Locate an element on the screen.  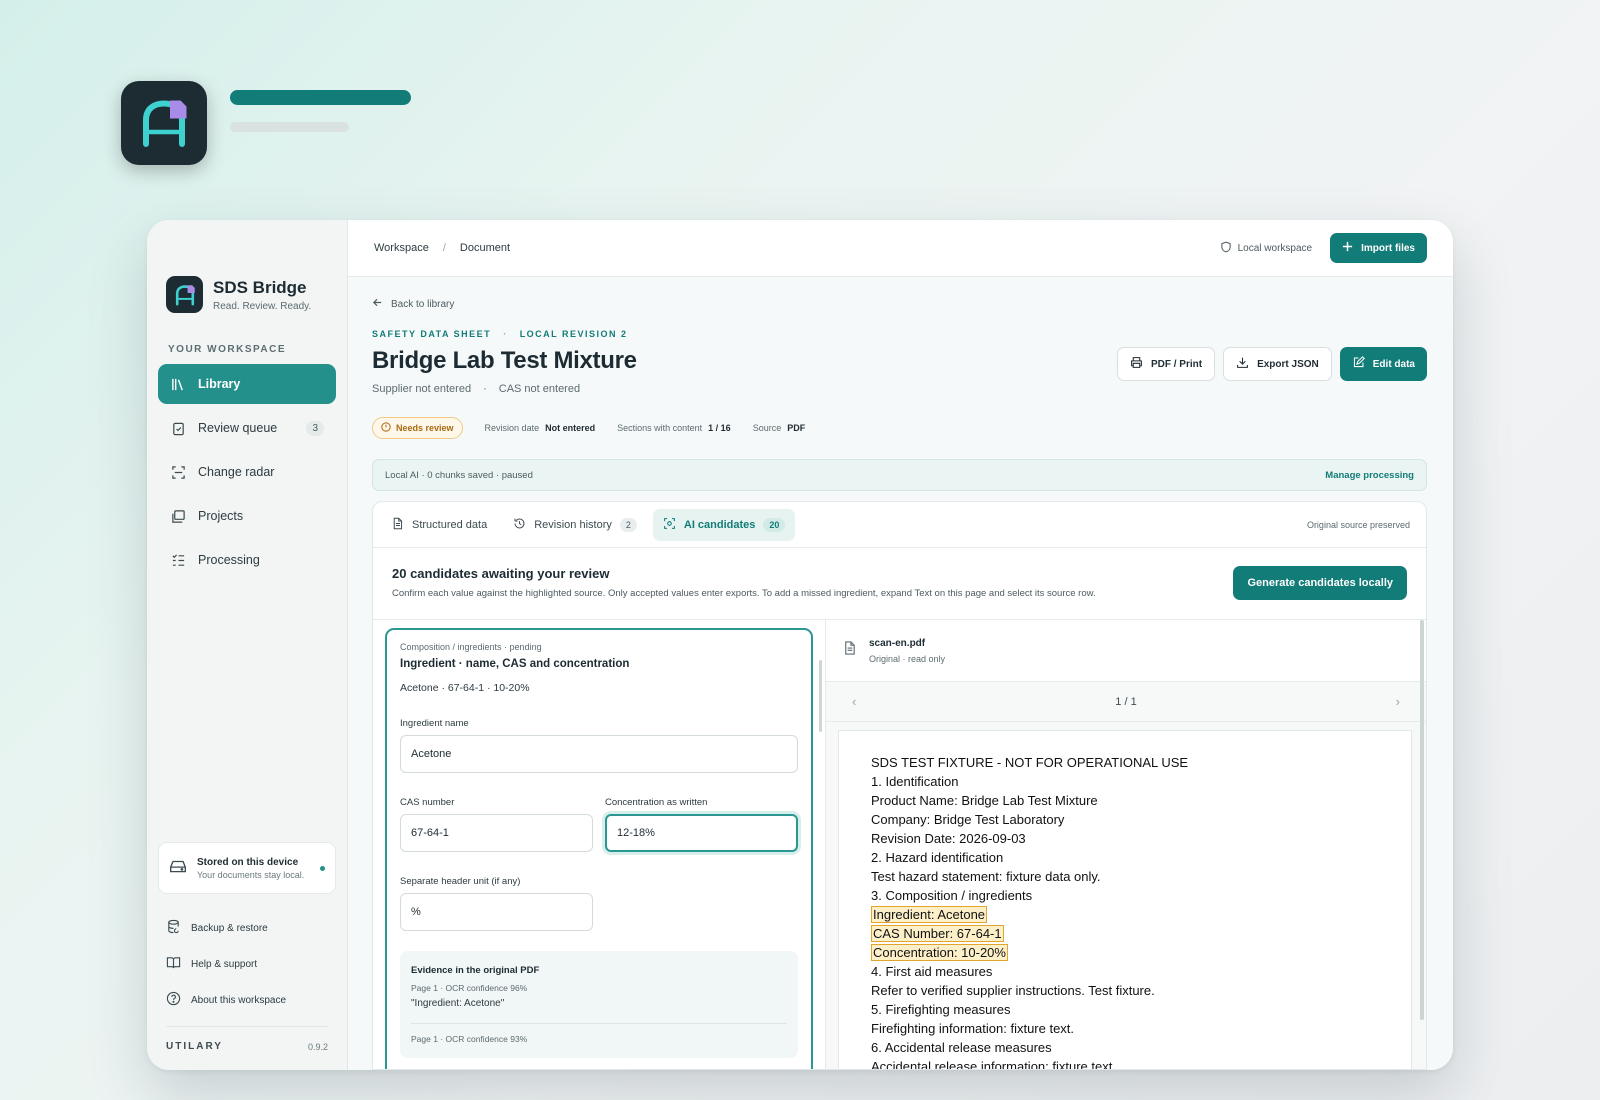
history-icon is located at coordinates (519, 525).